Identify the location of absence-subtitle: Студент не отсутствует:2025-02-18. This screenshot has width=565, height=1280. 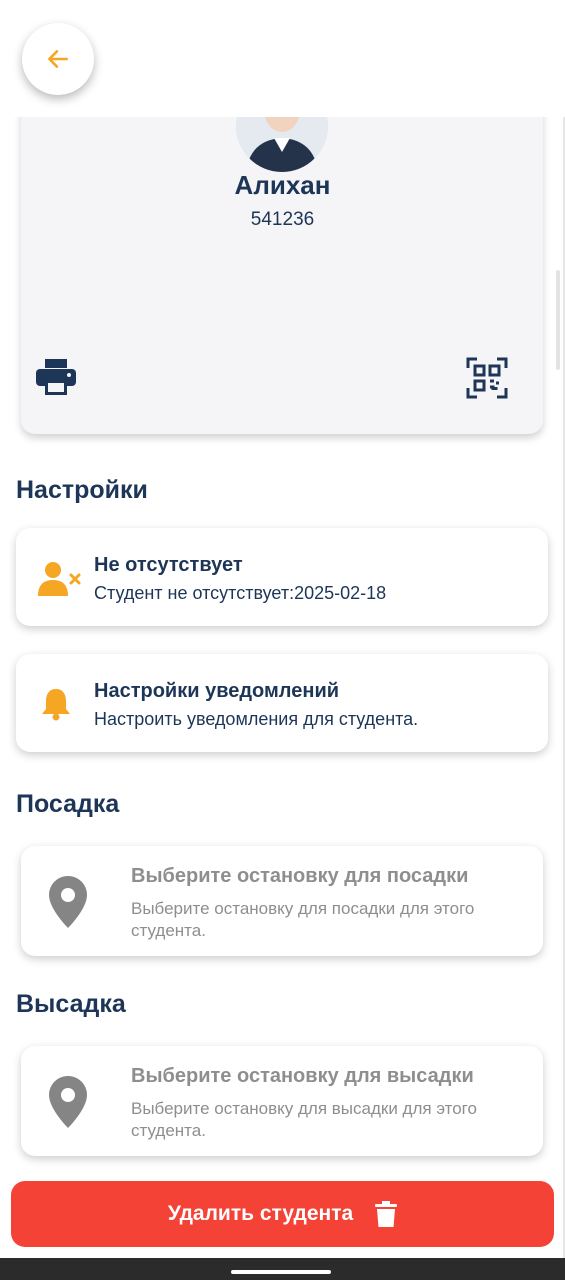
(240, 593).